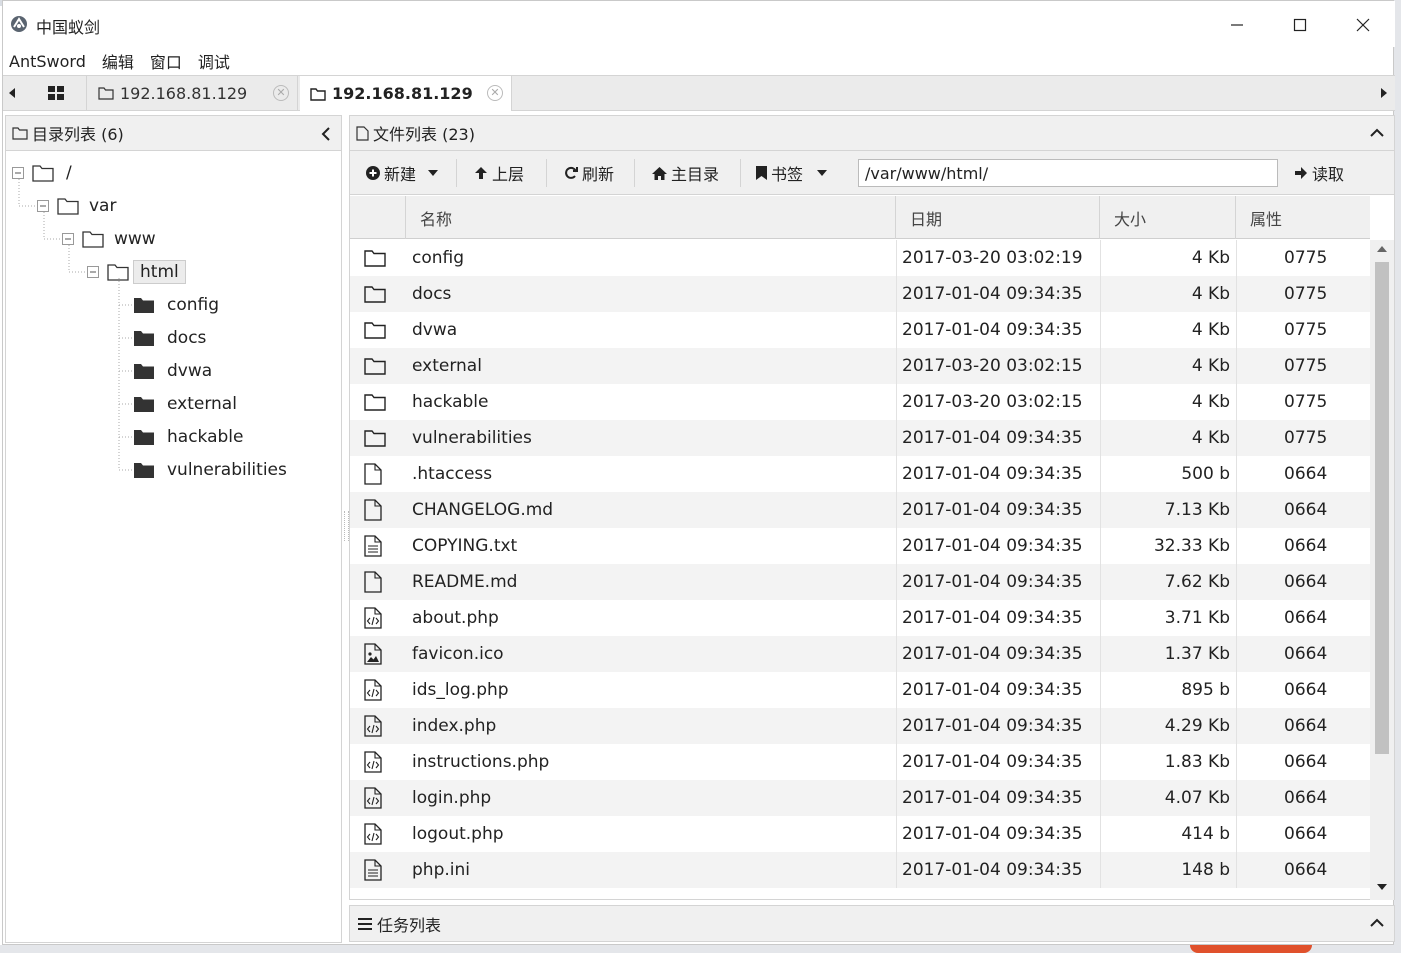  What do you see at coordinates (1319, 173) in the screenshot?
I see `read-button: 读取` at bounding box center [1319, 173].